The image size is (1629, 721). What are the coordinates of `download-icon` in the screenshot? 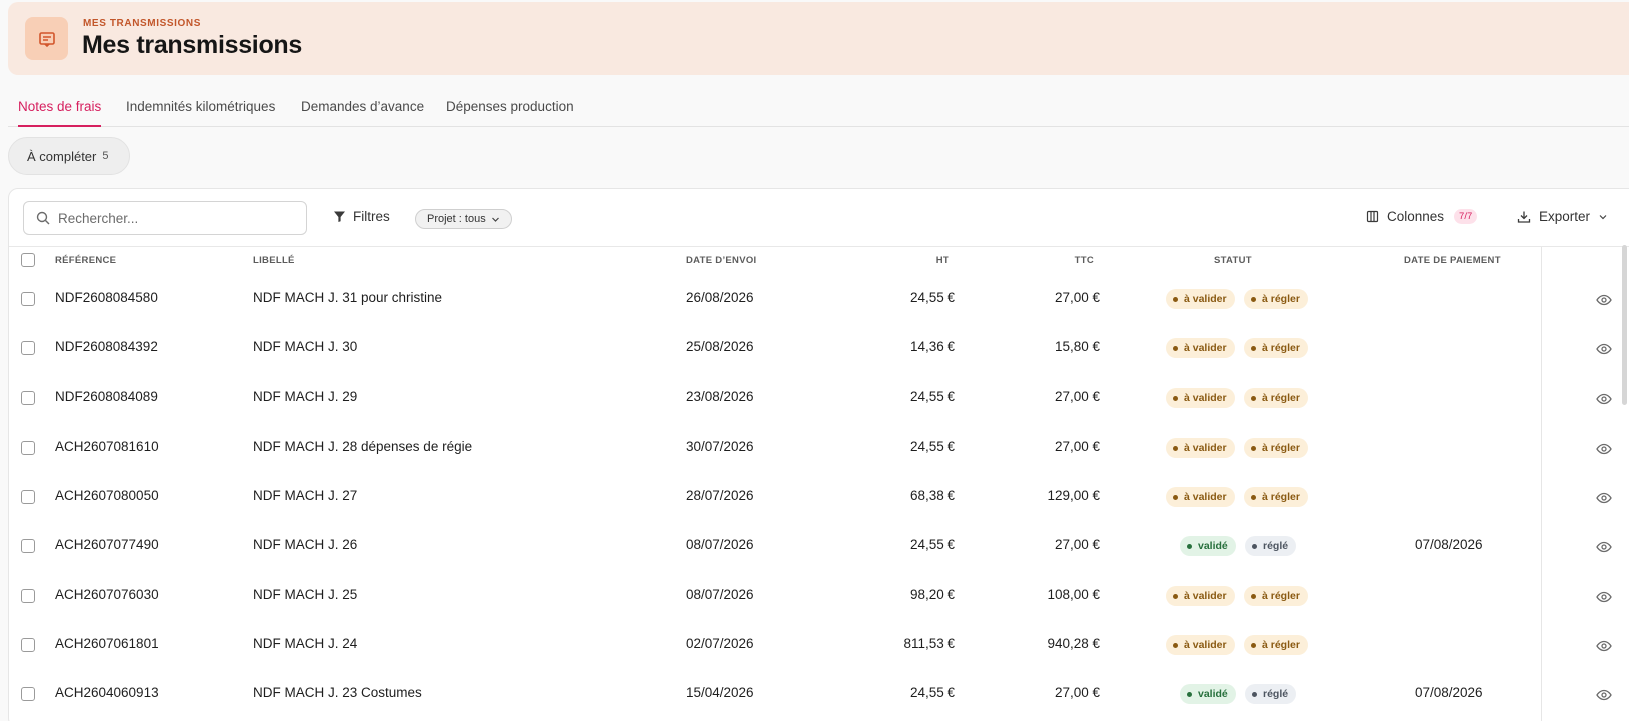 It's located at (1524, 217).